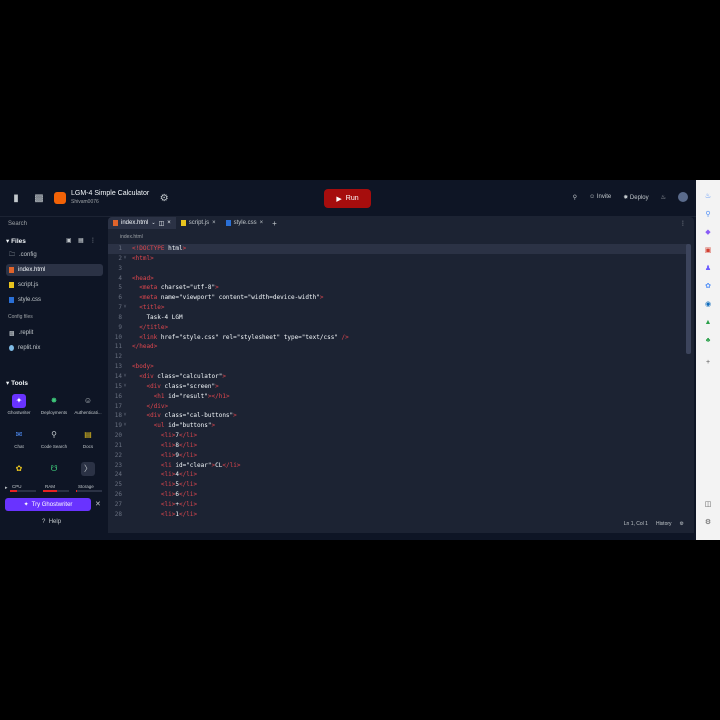 The height and width of the screenshot is (720, 720). Describe the element at coordinates (69, 240) in the screenshot. I see `new-file-icon: ▣` at that location.